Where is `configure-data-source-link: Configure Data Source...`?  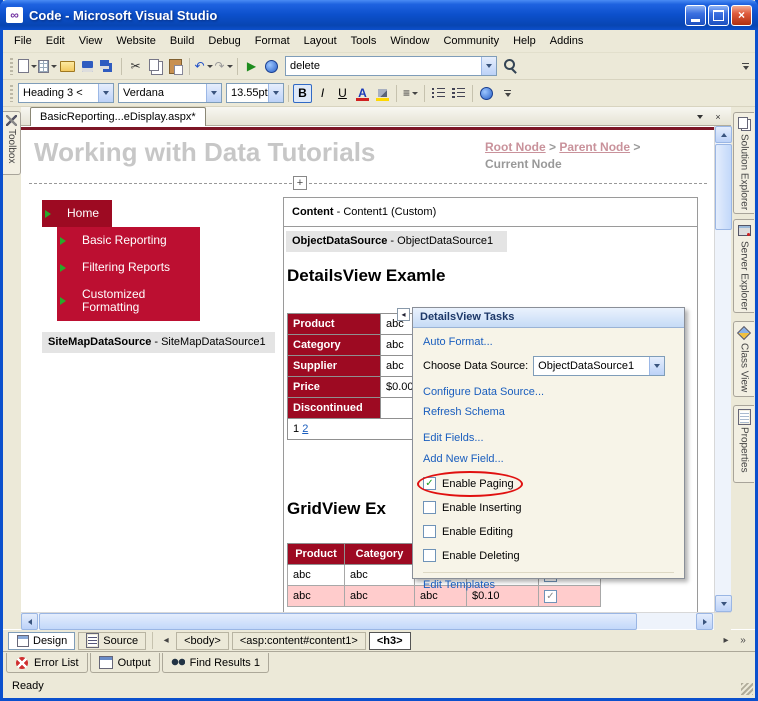 configure-data-source-link: Configure Data Source... is located at coordinates (548, 392).